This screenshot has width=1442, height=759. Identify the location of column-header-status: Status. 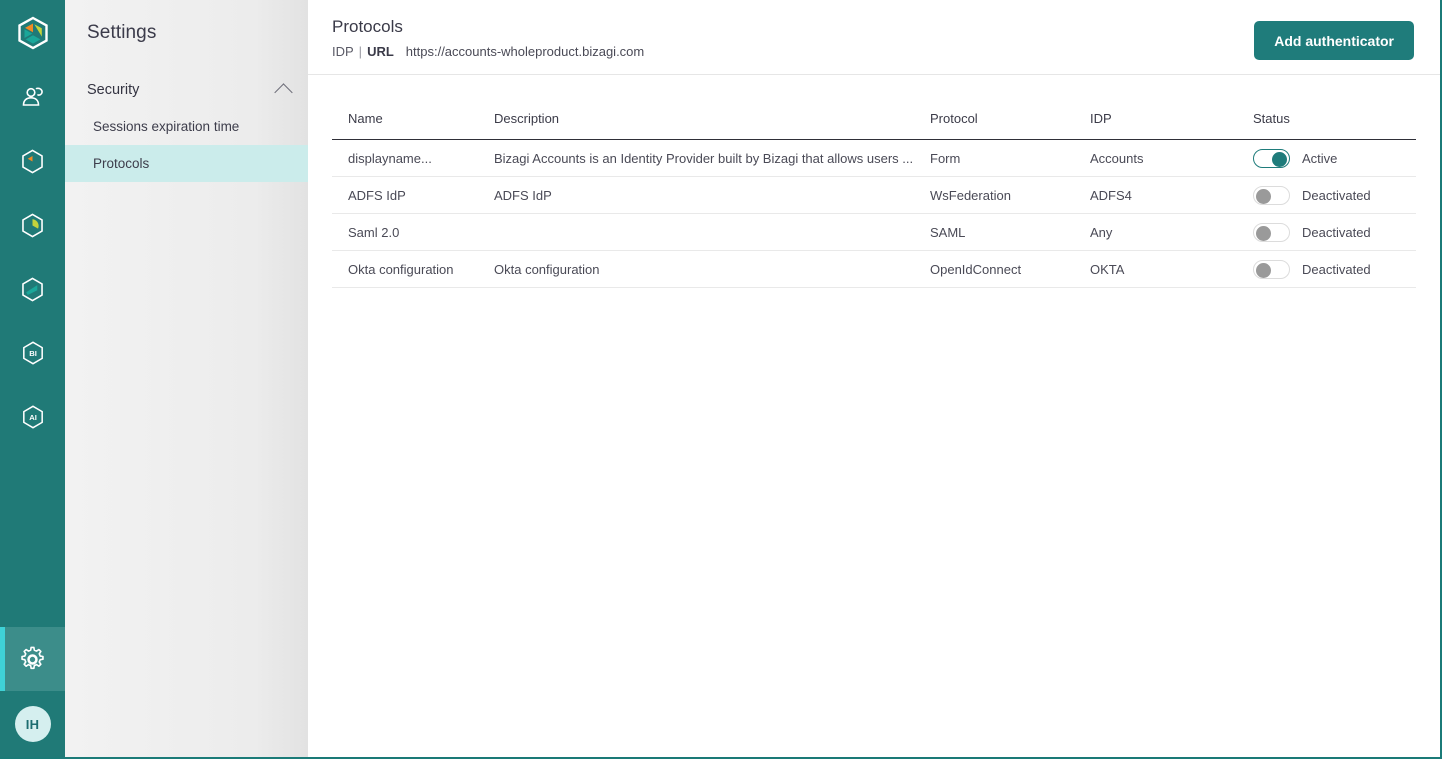
(1334, 125).